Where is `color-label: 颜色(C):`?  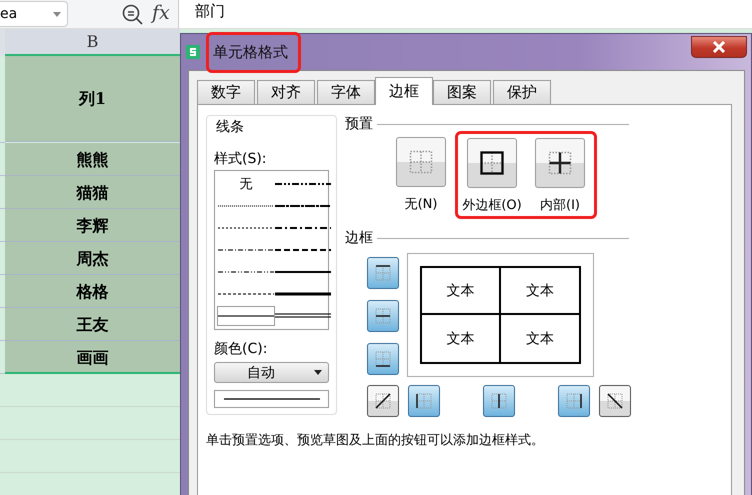
color-label: 颜色(C): is located at coordinates (241, 349).